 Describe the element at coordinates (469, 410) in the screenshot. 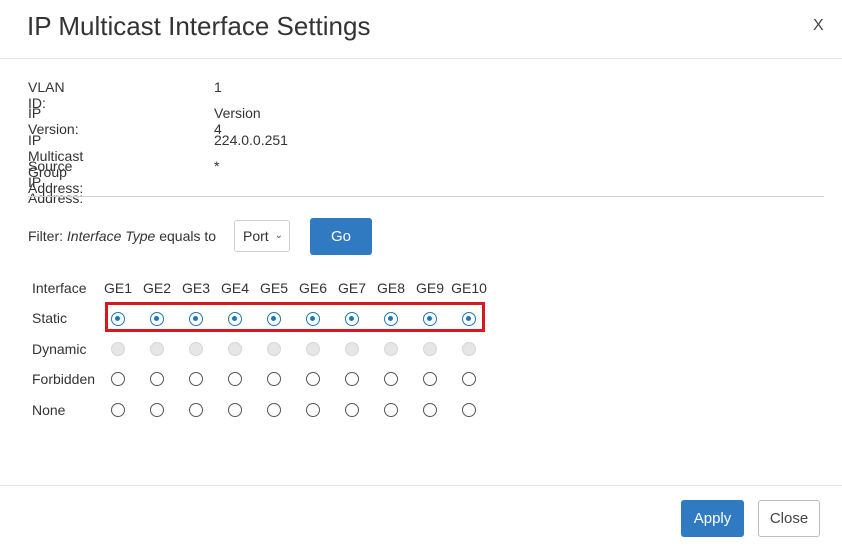

I see `radio-none-ge10` at that location.